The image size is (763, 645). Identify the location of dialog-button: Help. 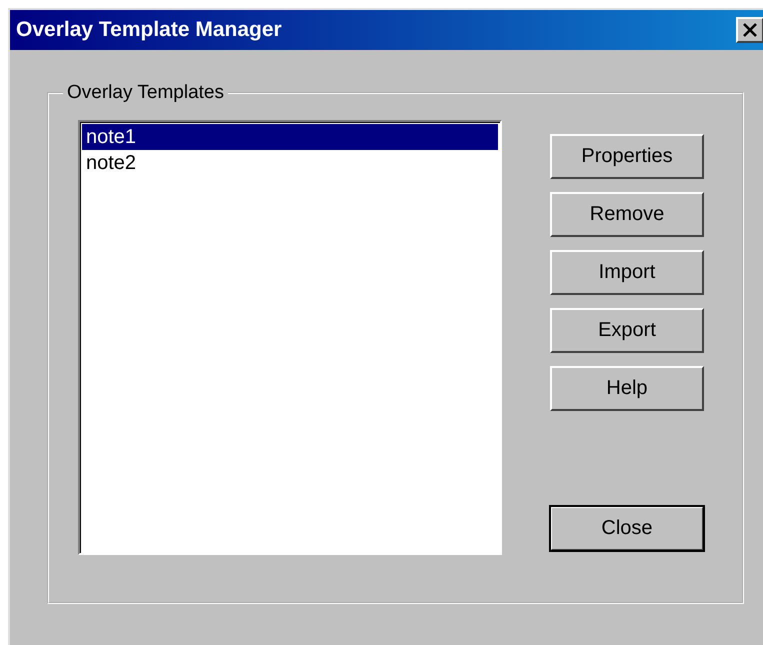
(627, 388).